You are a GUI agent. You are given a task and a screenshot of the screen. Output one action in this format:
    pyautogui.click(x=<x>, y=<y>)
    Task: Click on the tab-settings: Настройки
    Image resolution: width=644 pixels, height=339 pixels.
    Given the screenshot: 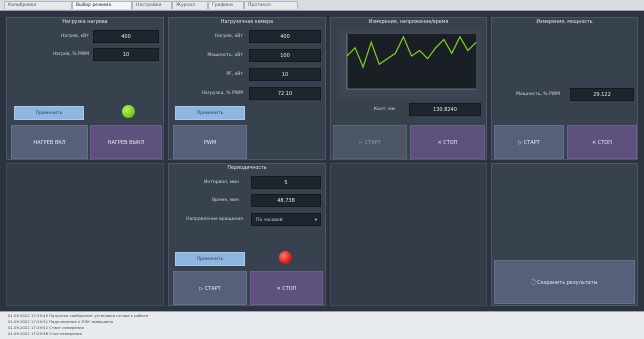 What is the action you would take?
    pyautogui.click(x=152, y=5)
    